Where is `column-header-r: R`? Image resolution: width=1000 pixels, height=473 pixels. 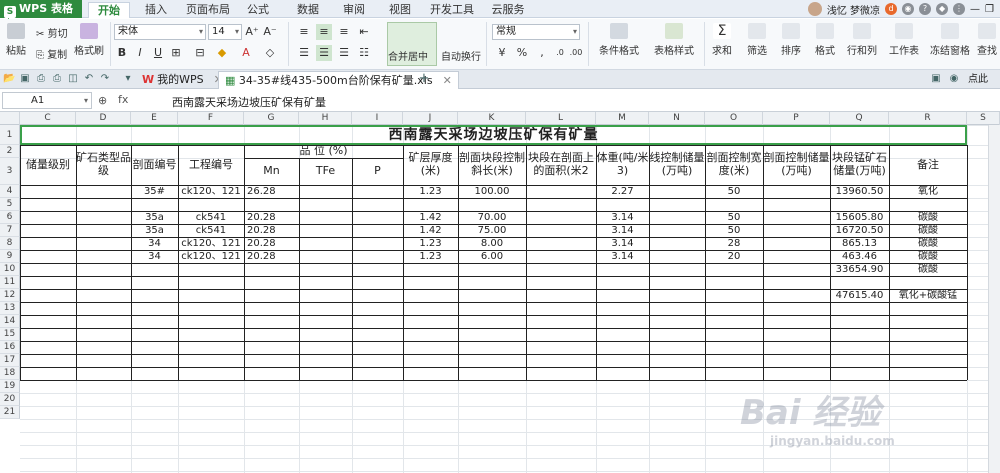
column-header-r: R is located at coordinates (928, 118).